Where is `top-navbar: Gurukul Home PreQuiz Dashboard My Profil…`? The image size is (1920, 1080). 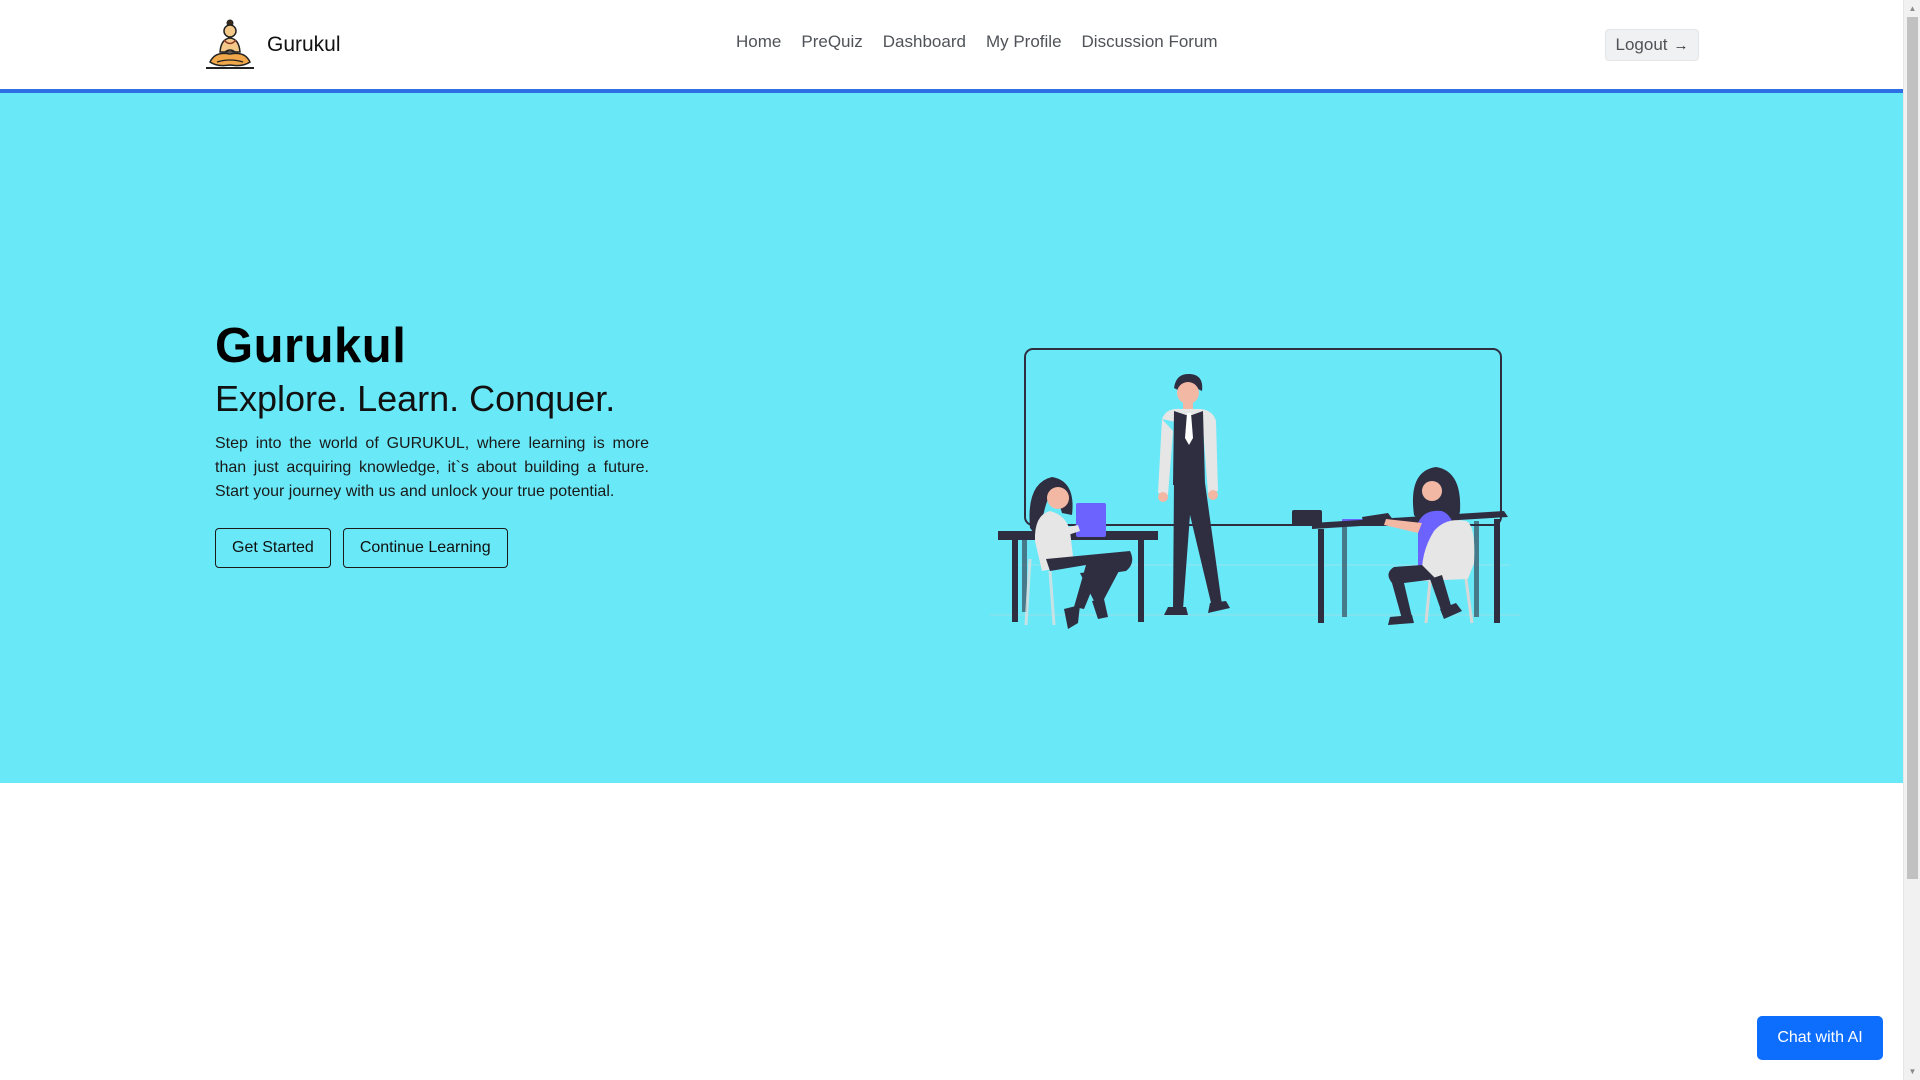 top-navbar: Gurukul Home PreQuiz Dashboard My Profil… is located at coordinates (951, 46).